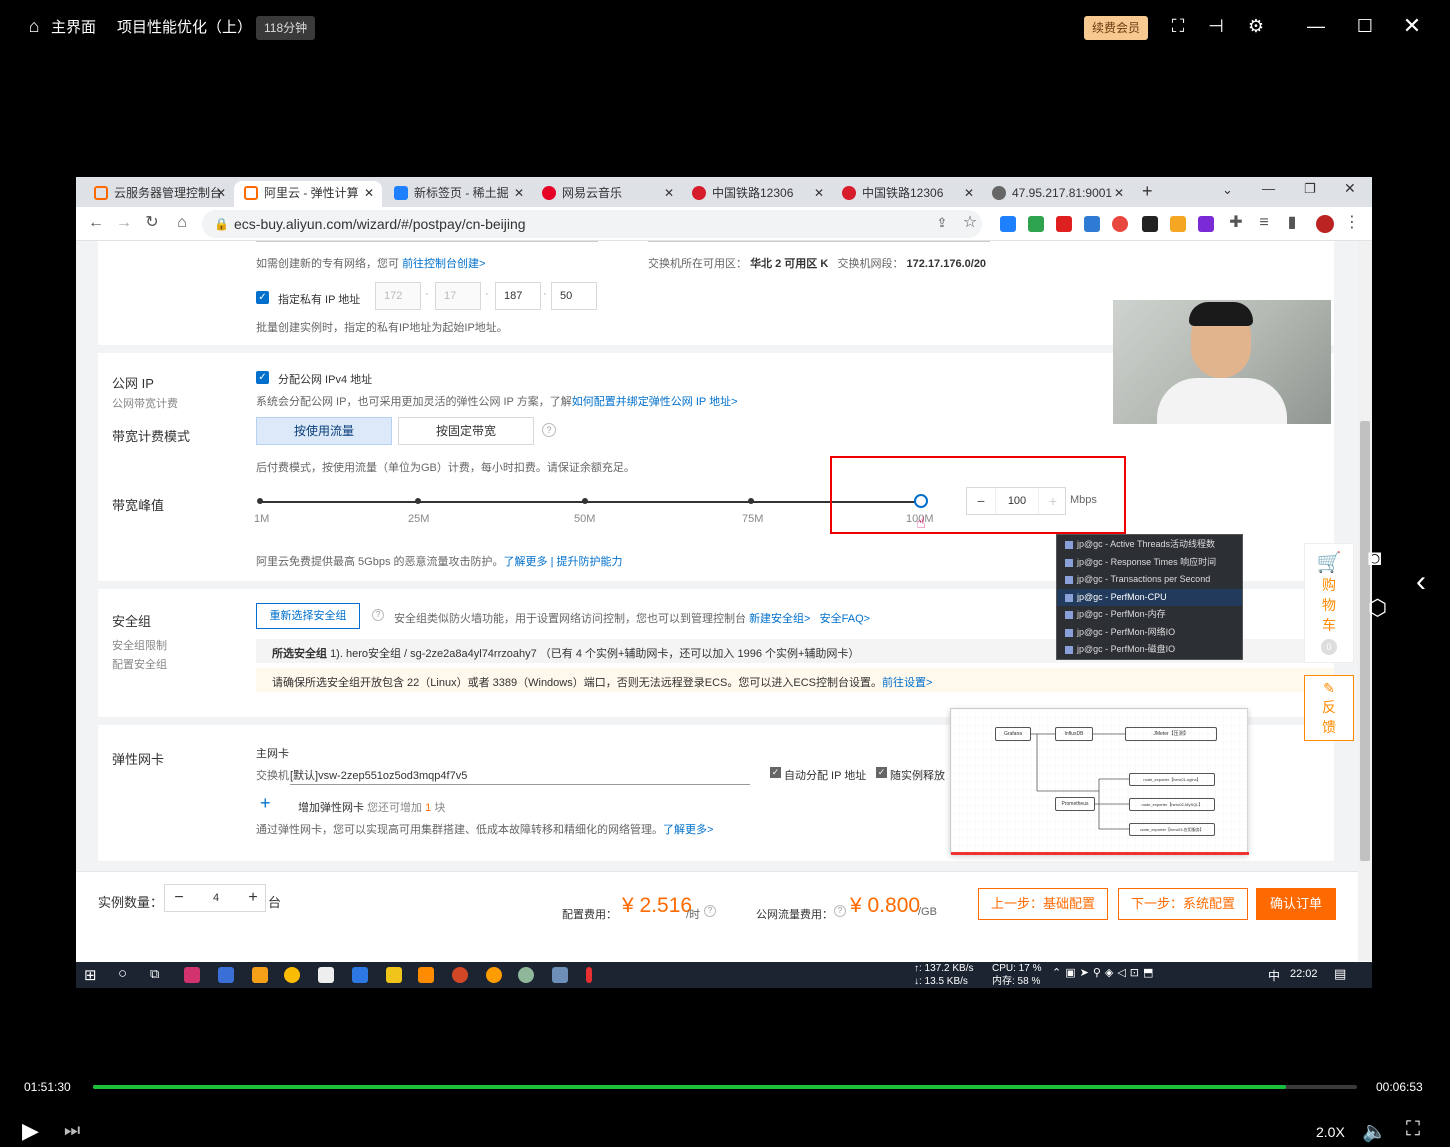 This screenshot has width=1450, height=1147. What do you see at coordinates (1377, 608) in the screenshot?
I see `ai-assistant-icon: ⬡` at bounding box center [1377, 608].